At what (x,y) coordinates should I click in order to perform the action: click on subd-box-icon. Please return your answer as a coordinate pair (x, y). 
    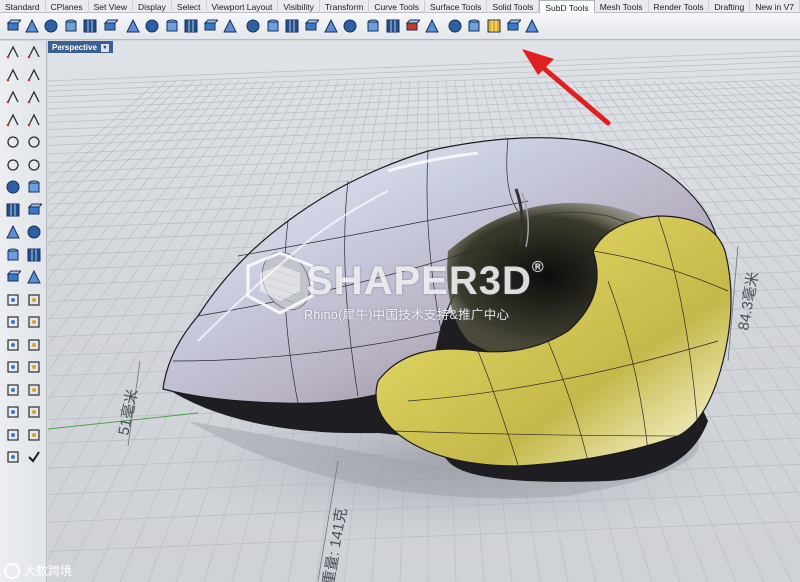
    Looking at the image, I should click on (12, 26).